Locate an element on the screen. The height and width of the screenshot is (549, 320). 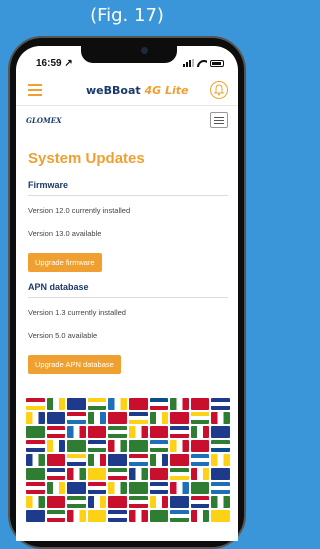
wifi-icon is located at coordinates (202, 63).